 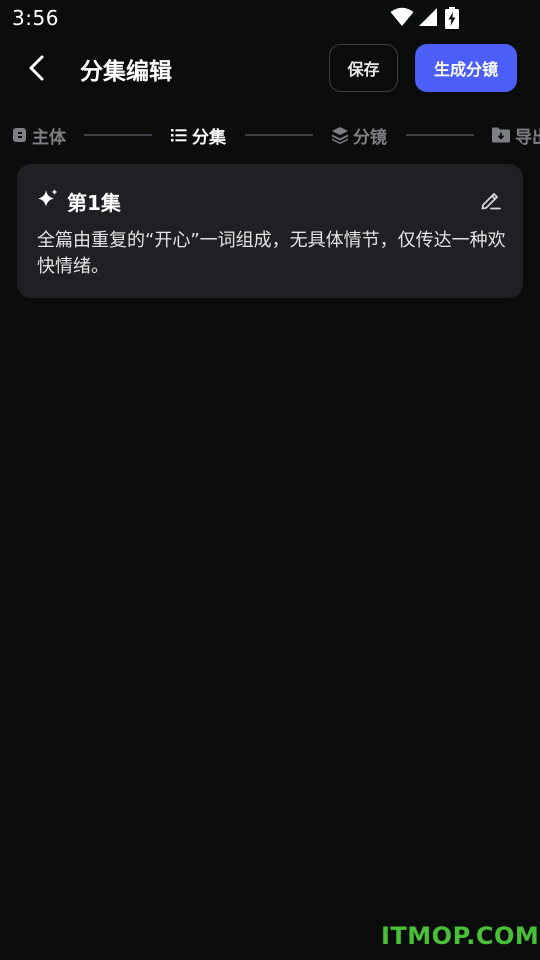 I want to click on step-label: 分集, so click(x=209, y=137).